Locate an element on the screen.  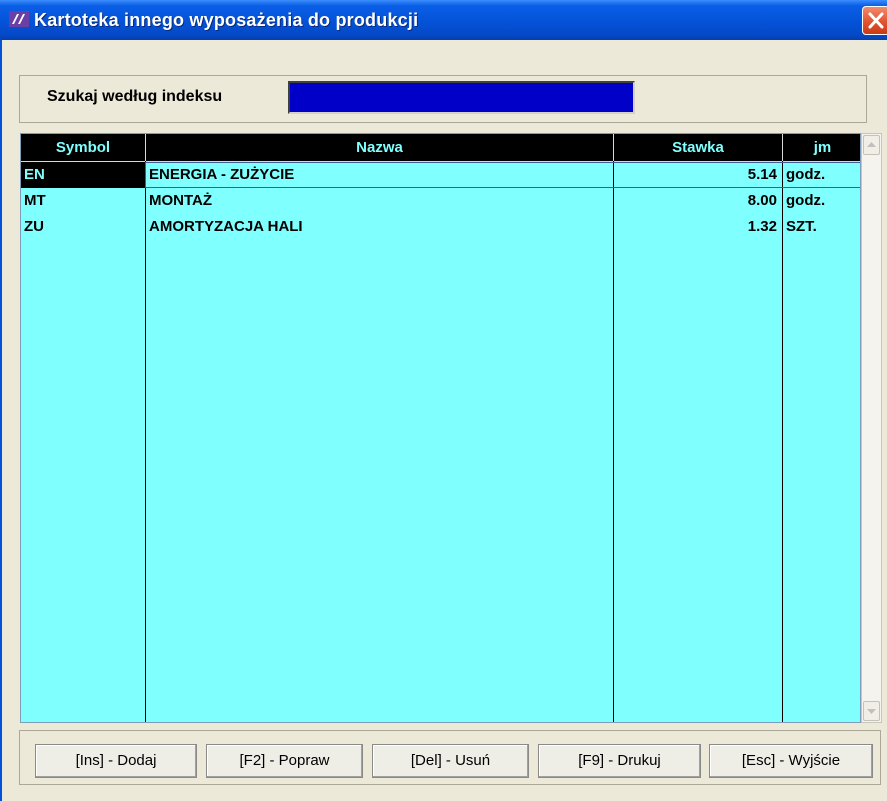
cell-stawka: 5.14 is located at coordinates (762, 174).